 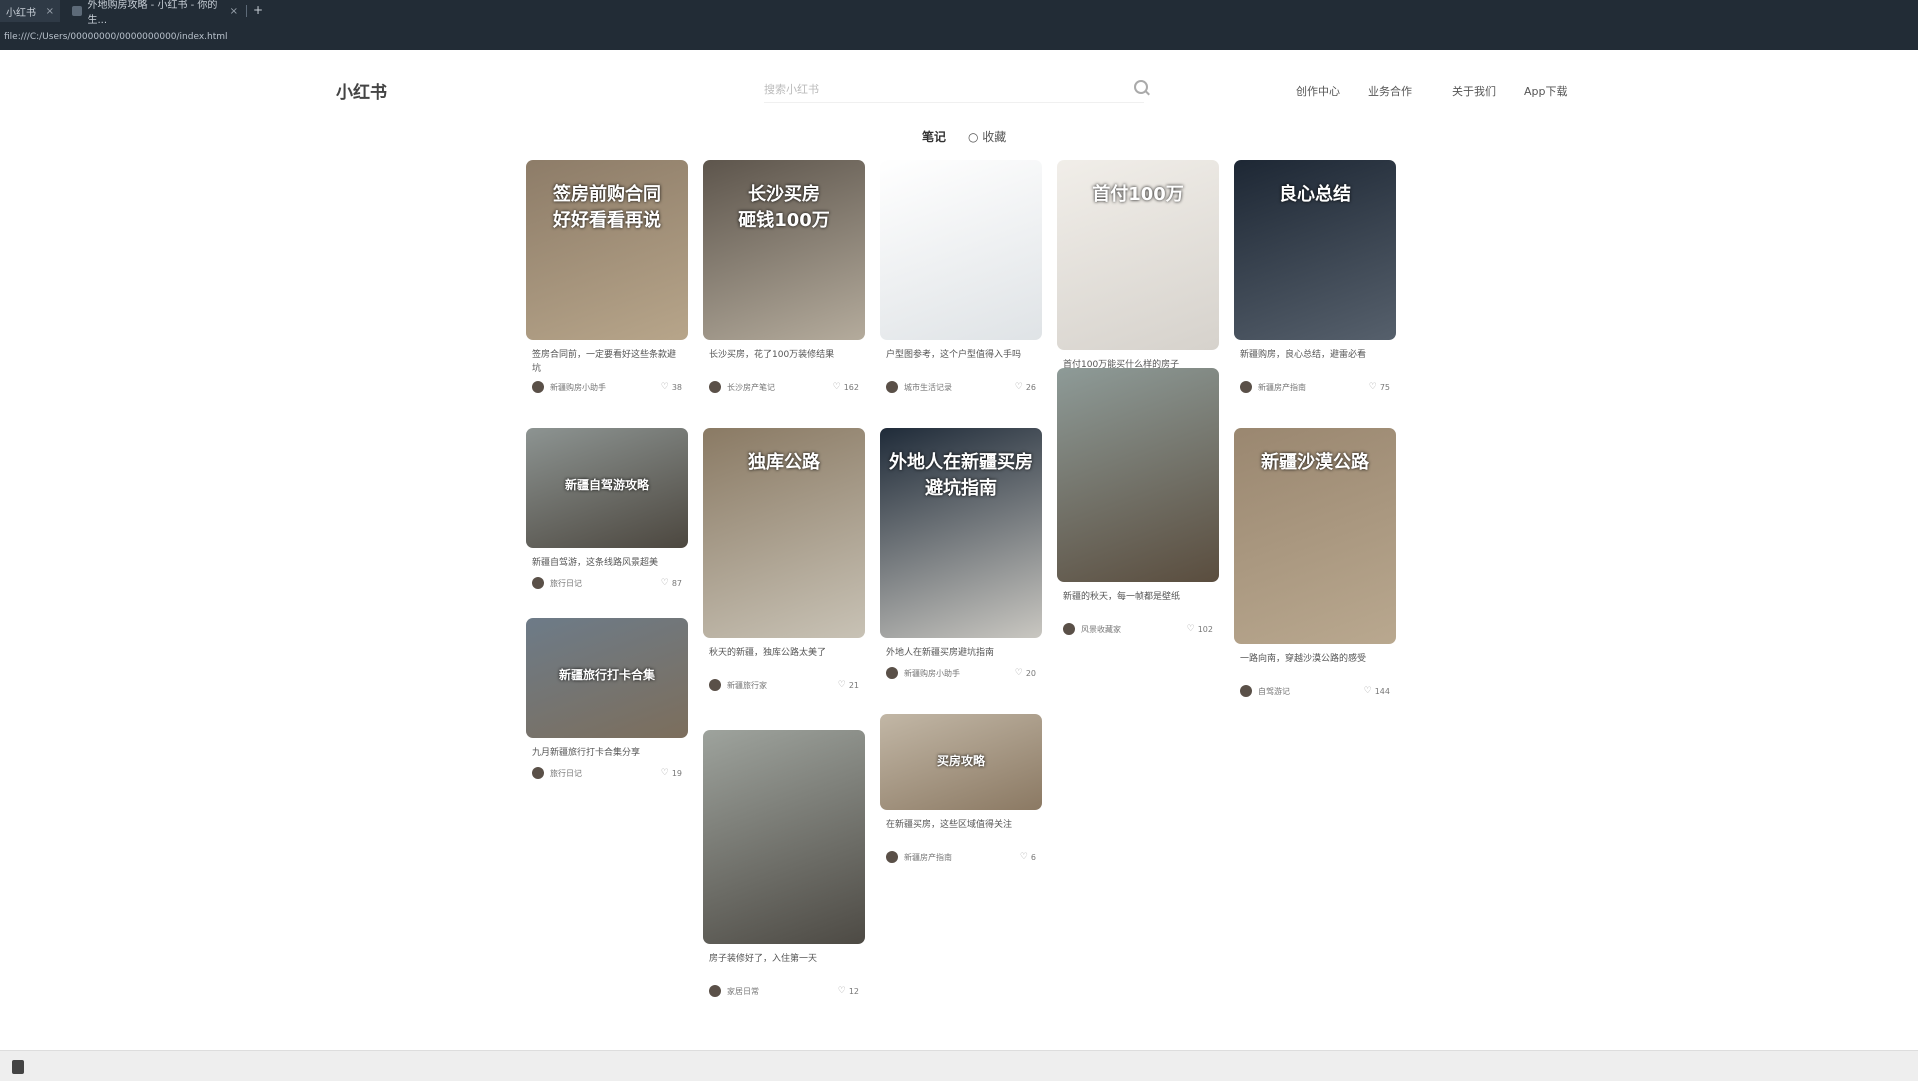 I want to click on author-name: 长沙房产笔记, so click(x=751, y=387).